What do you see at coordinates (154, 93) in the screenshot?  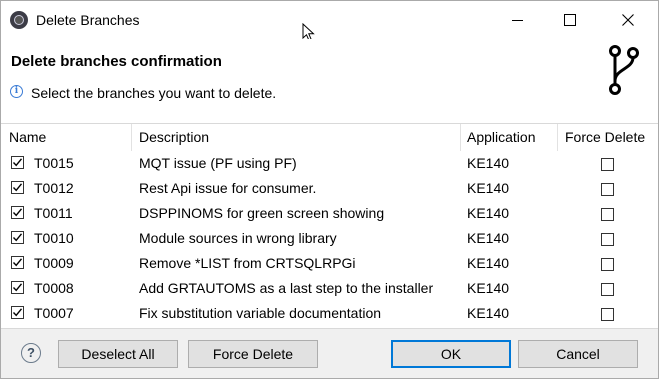 I see `header-message: Select the branches you want to delete.` at bounding box center [154, 93].